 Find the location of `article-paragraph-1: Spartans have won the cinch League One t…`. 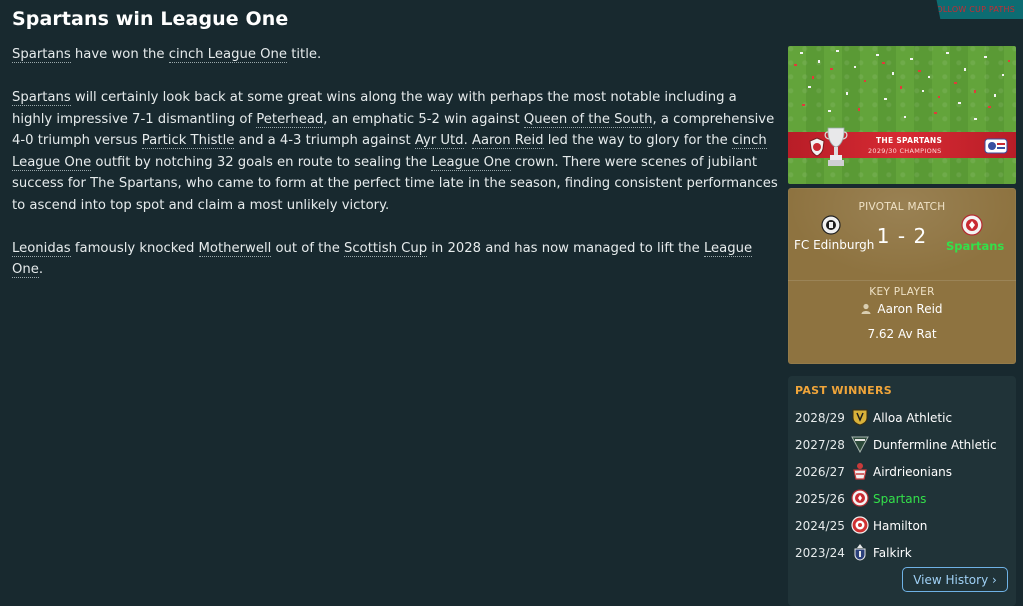

article-paragraph-1: Spartans have won the cinch League One t… is located at coordinates (396, 55).